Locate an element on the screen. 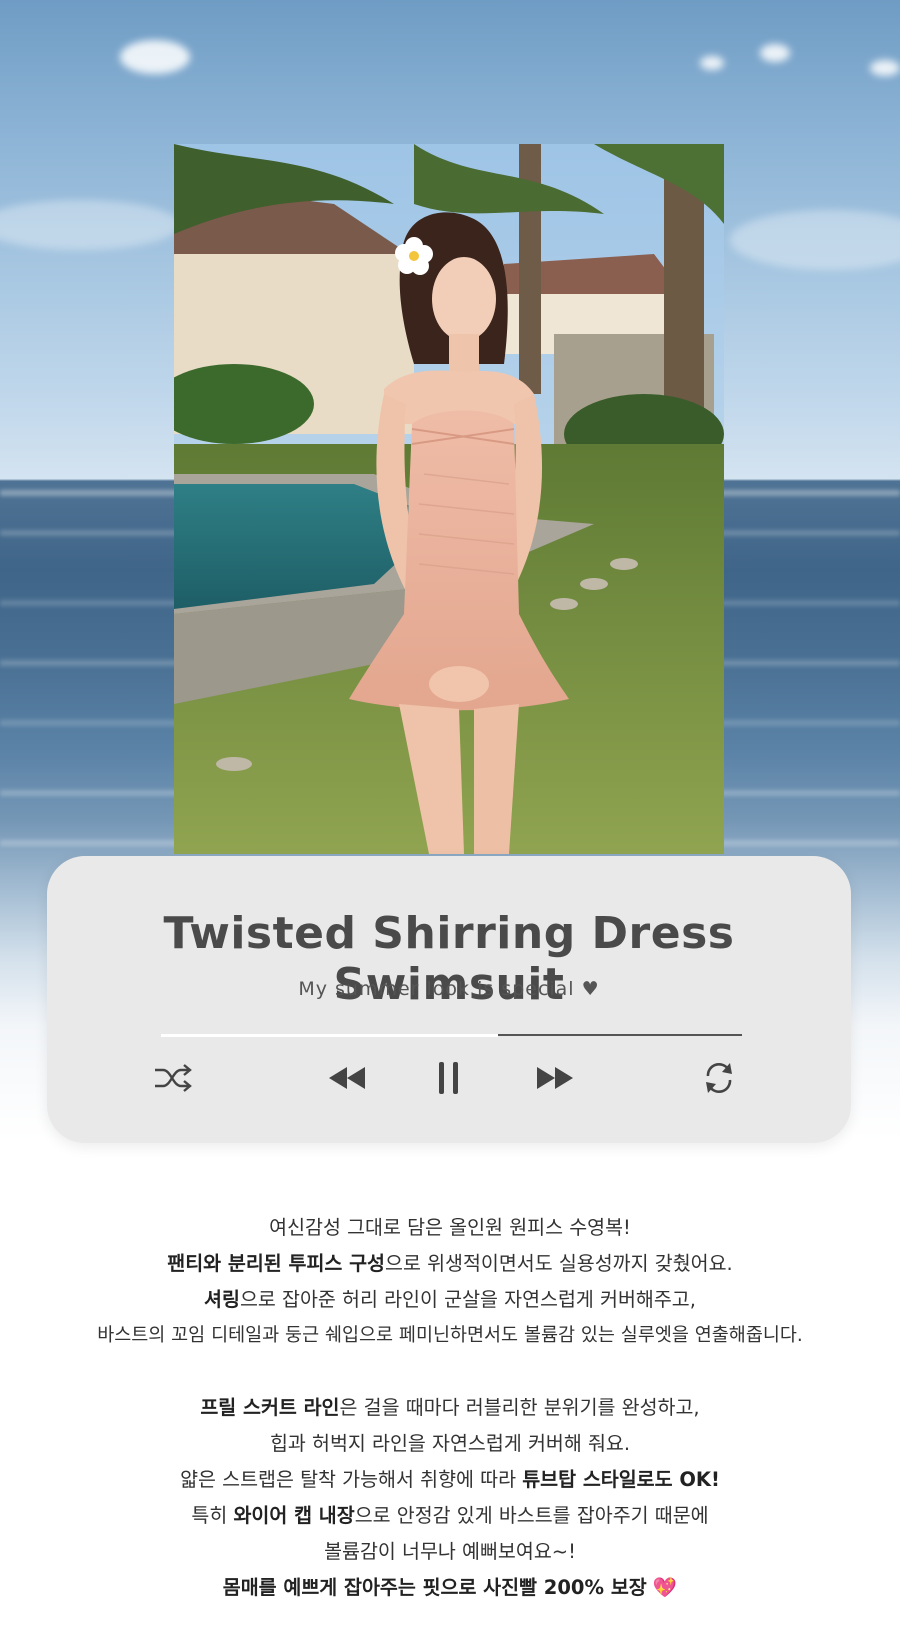  description-line: 셔링으로 잡아준 허리 라인이 군살을 자연스럽게 커버해주고, is located at coordinates (450, 1299).